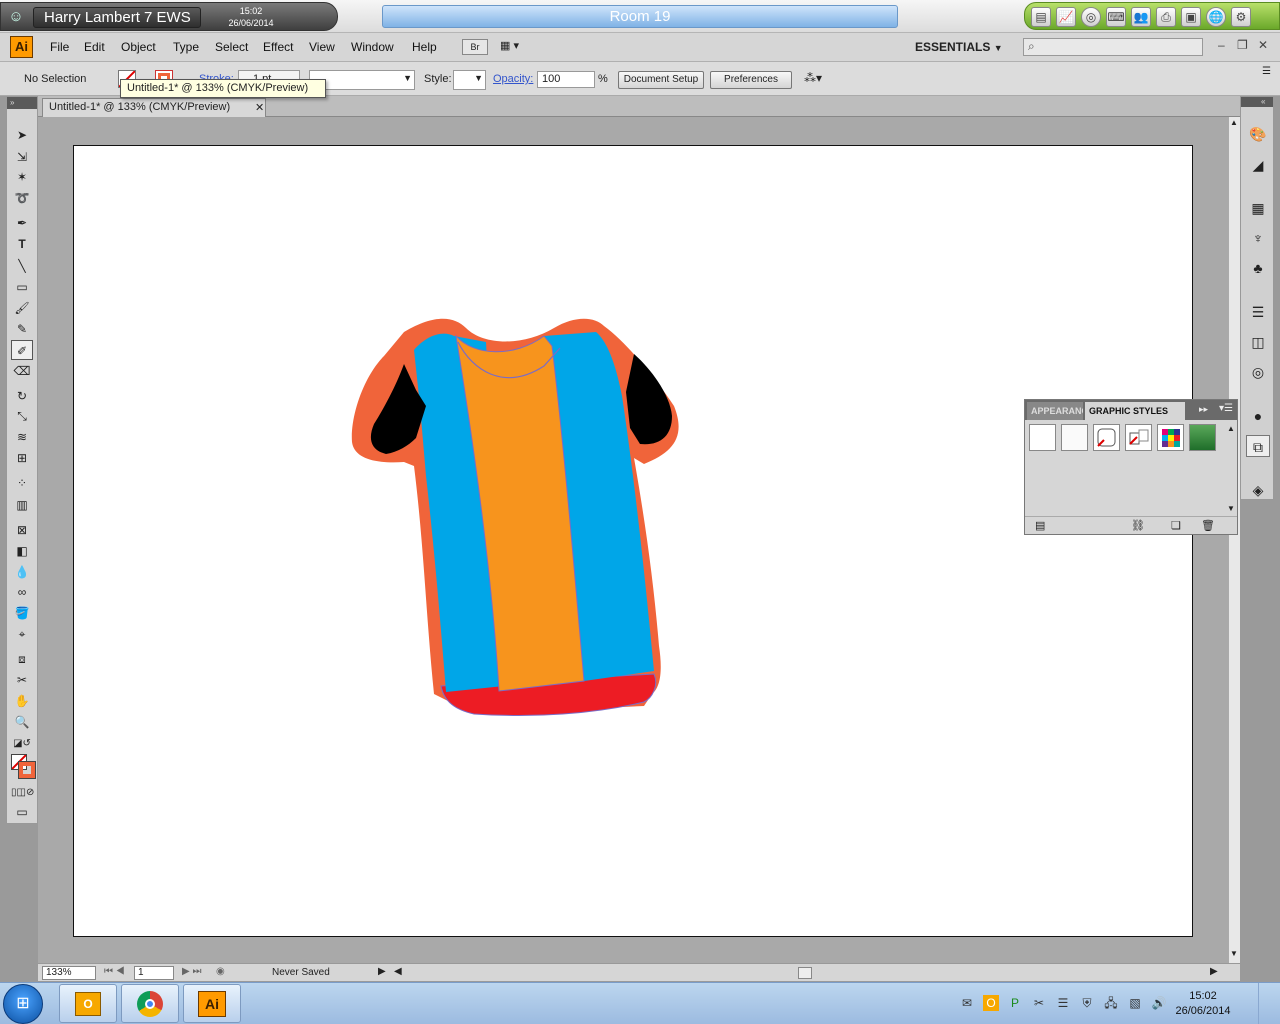 Image resolution: width=1280 pixels, height=1024 pixels. I want to click on eraser-tool-icon: ⌫, so click(22, 371).